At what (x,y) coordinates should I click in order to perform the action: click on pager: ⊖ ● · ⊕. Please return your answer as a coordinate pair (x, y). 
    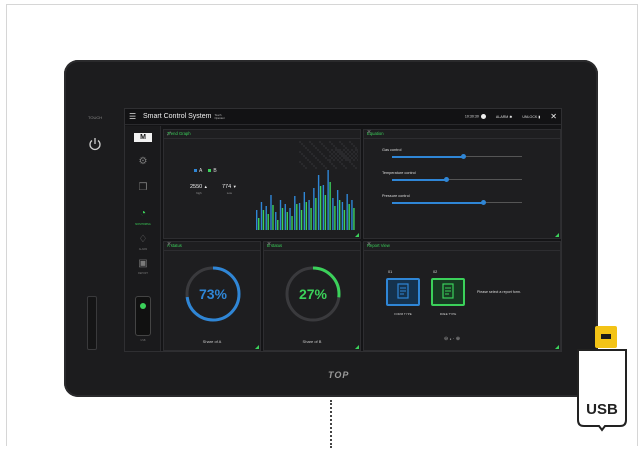
    Looking at the image, I should click on (452, 339).